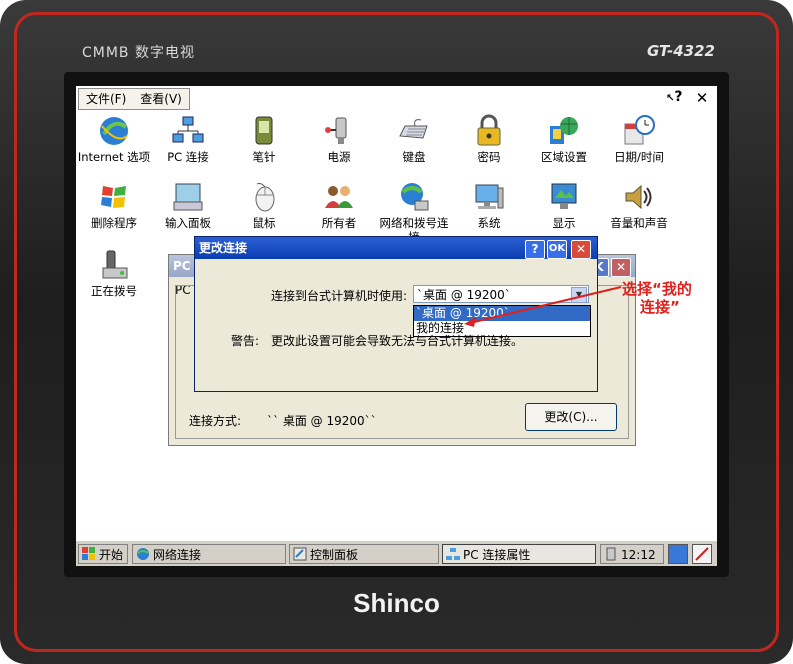 The width and height of the screenshot is (793, 664). I want to click on cp-item-label: 笔针, so click(264, 157).